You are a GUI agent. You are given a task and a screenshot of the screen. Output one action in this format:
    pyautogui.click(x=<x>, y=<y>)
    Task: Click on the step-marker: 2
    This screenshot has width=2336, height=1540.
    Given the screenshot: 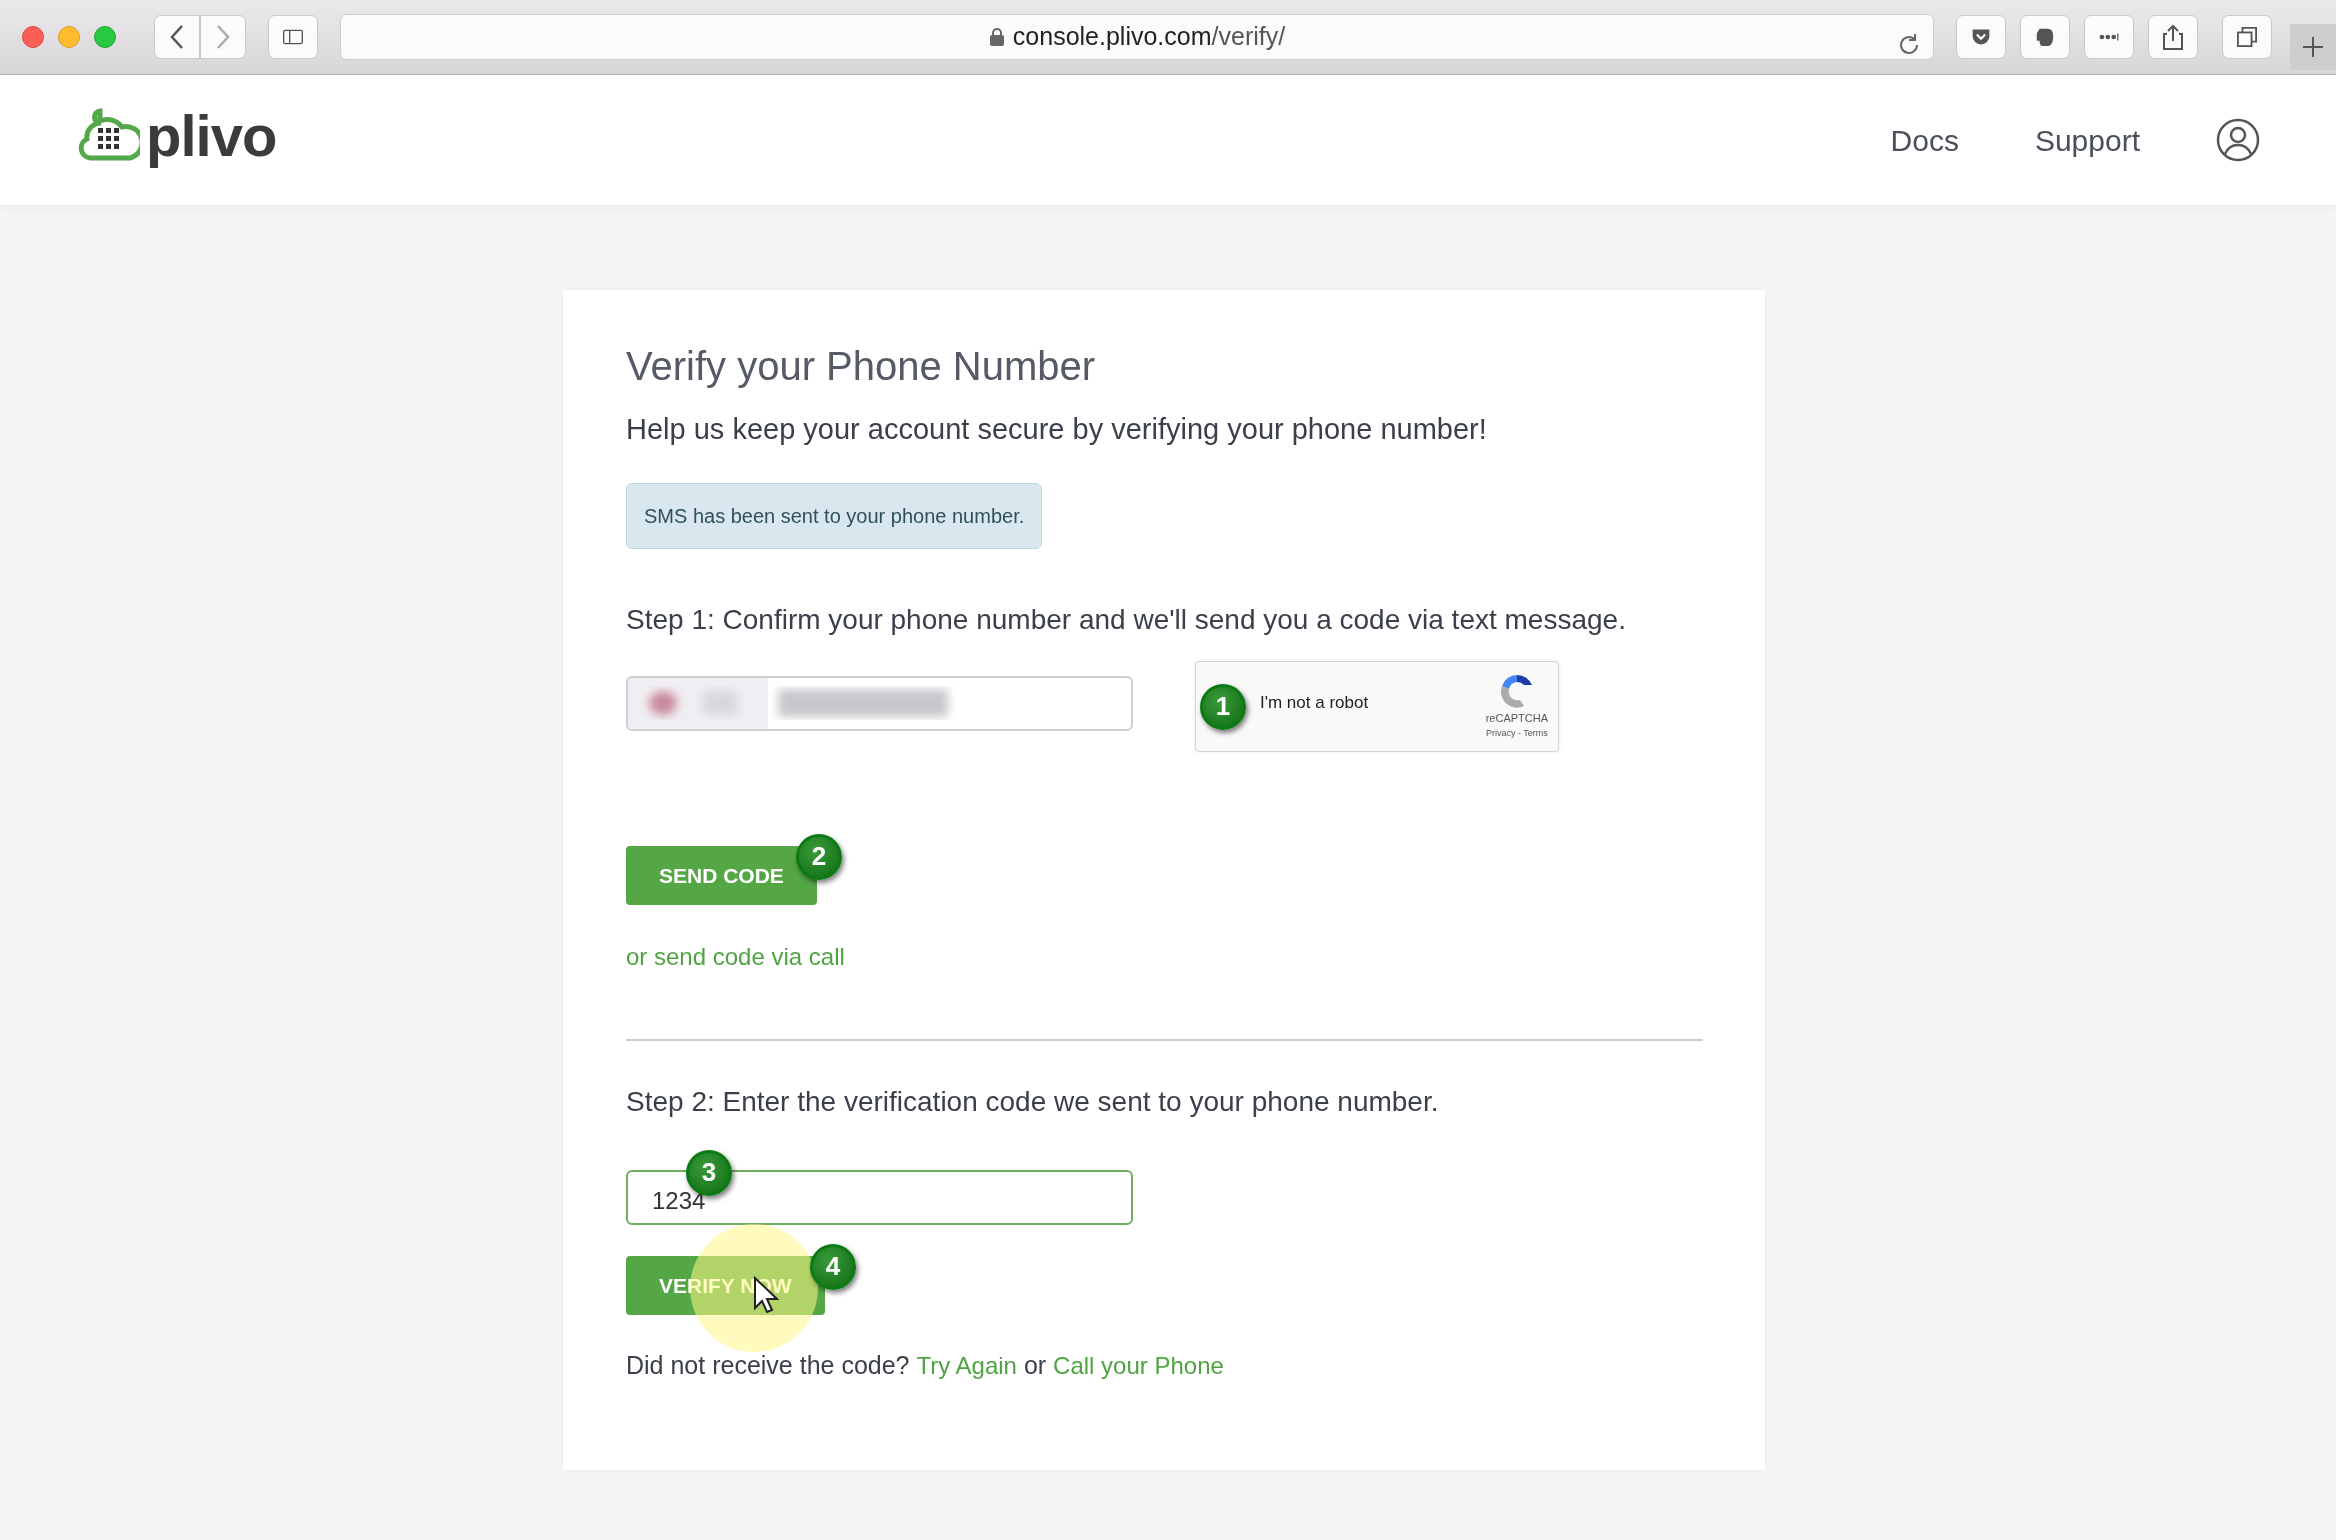 What is the action you would take?
    pyautogui.click(x=819, y=856)
    